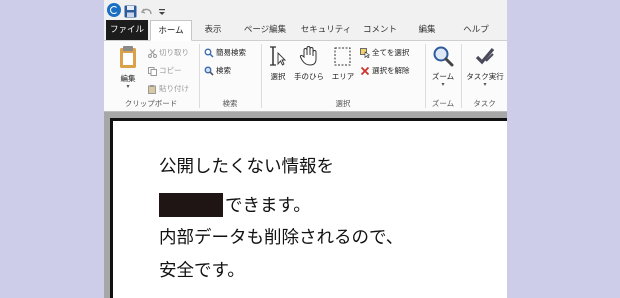 This screenshot has height=298, width=620. I want to click on hand-icon, so click(309, 57).